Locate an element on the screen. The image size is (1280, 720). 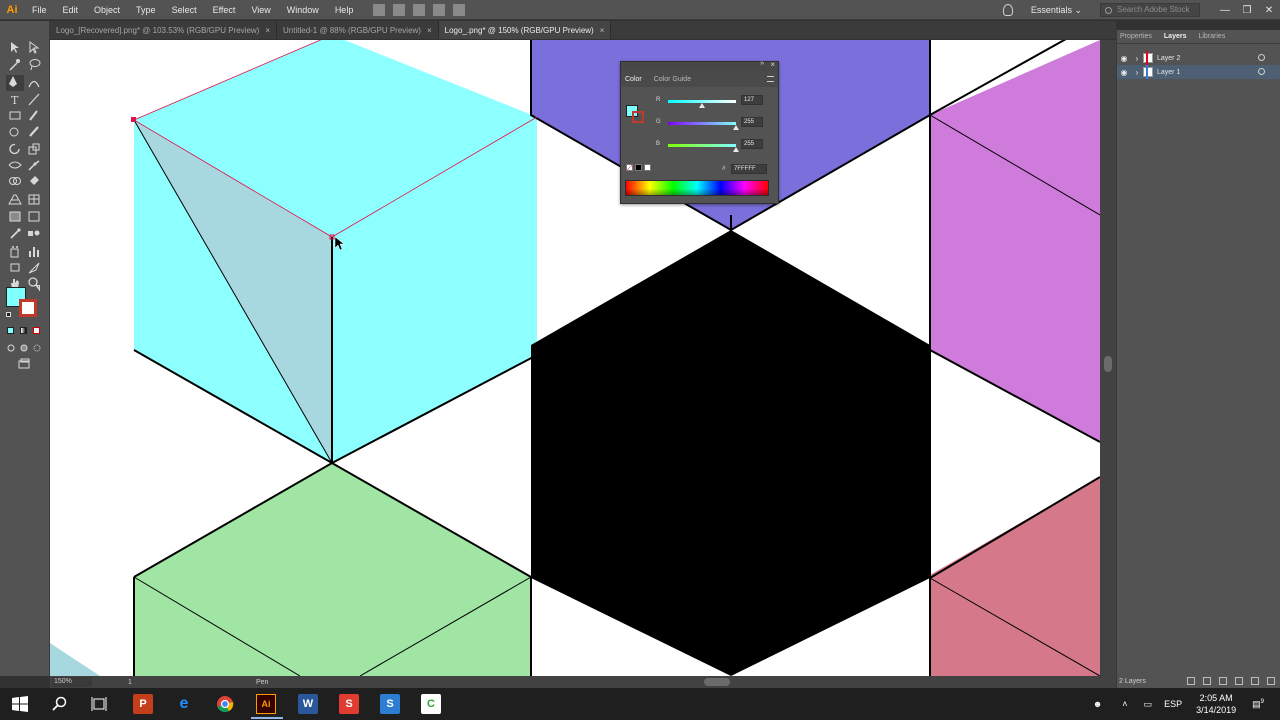
screen-mode-icon is located at coordinates (24, 364).